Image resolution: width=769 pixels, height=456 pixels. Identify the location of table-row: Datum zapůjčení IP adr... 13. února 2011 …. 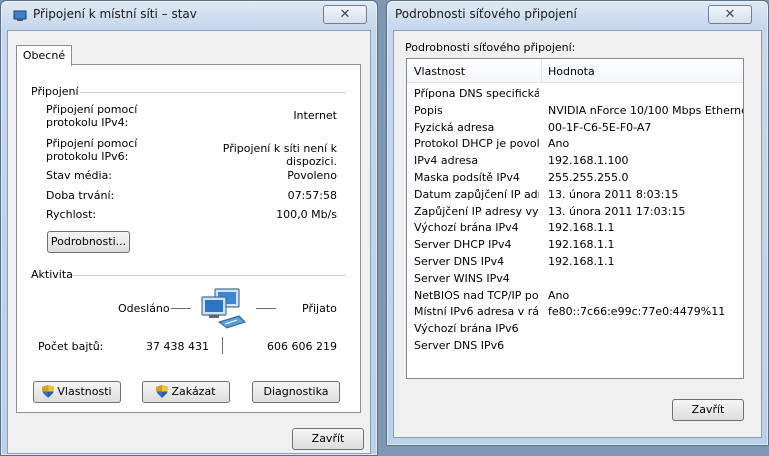
(576, 194).